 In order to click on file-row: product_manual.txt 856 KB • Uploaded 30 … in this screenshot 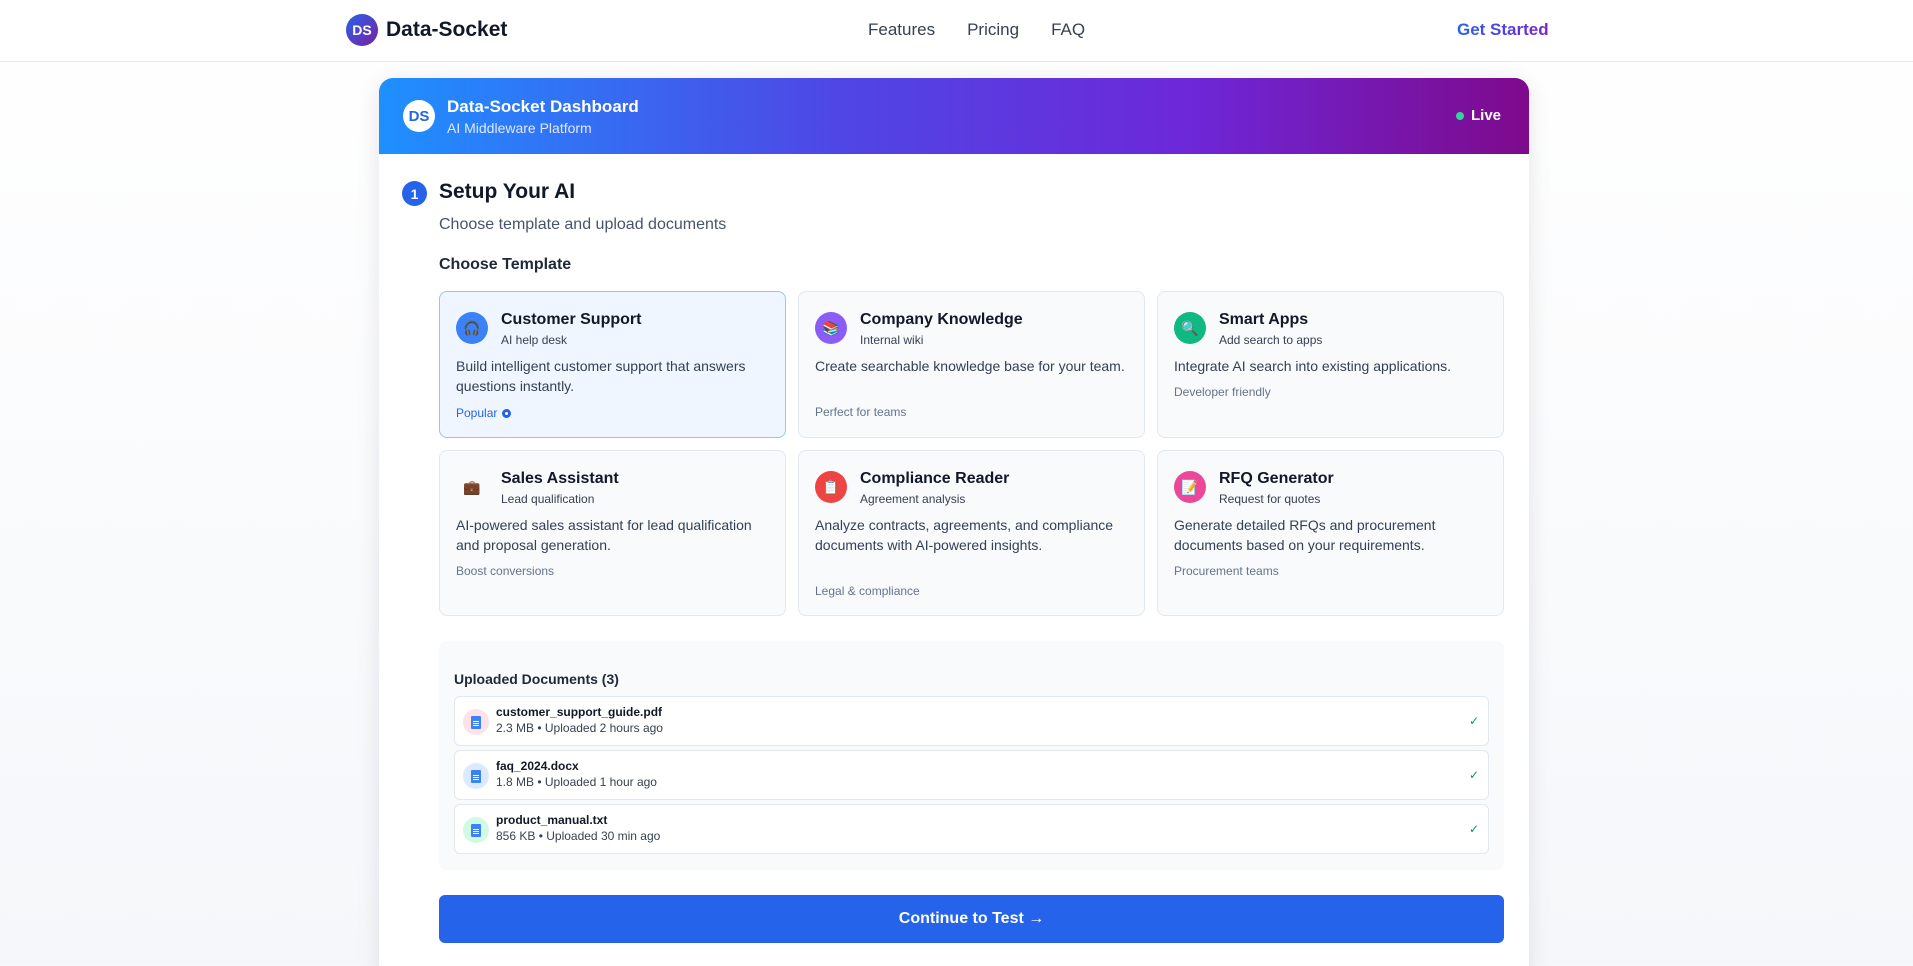, I will do `click(971, 829)`.